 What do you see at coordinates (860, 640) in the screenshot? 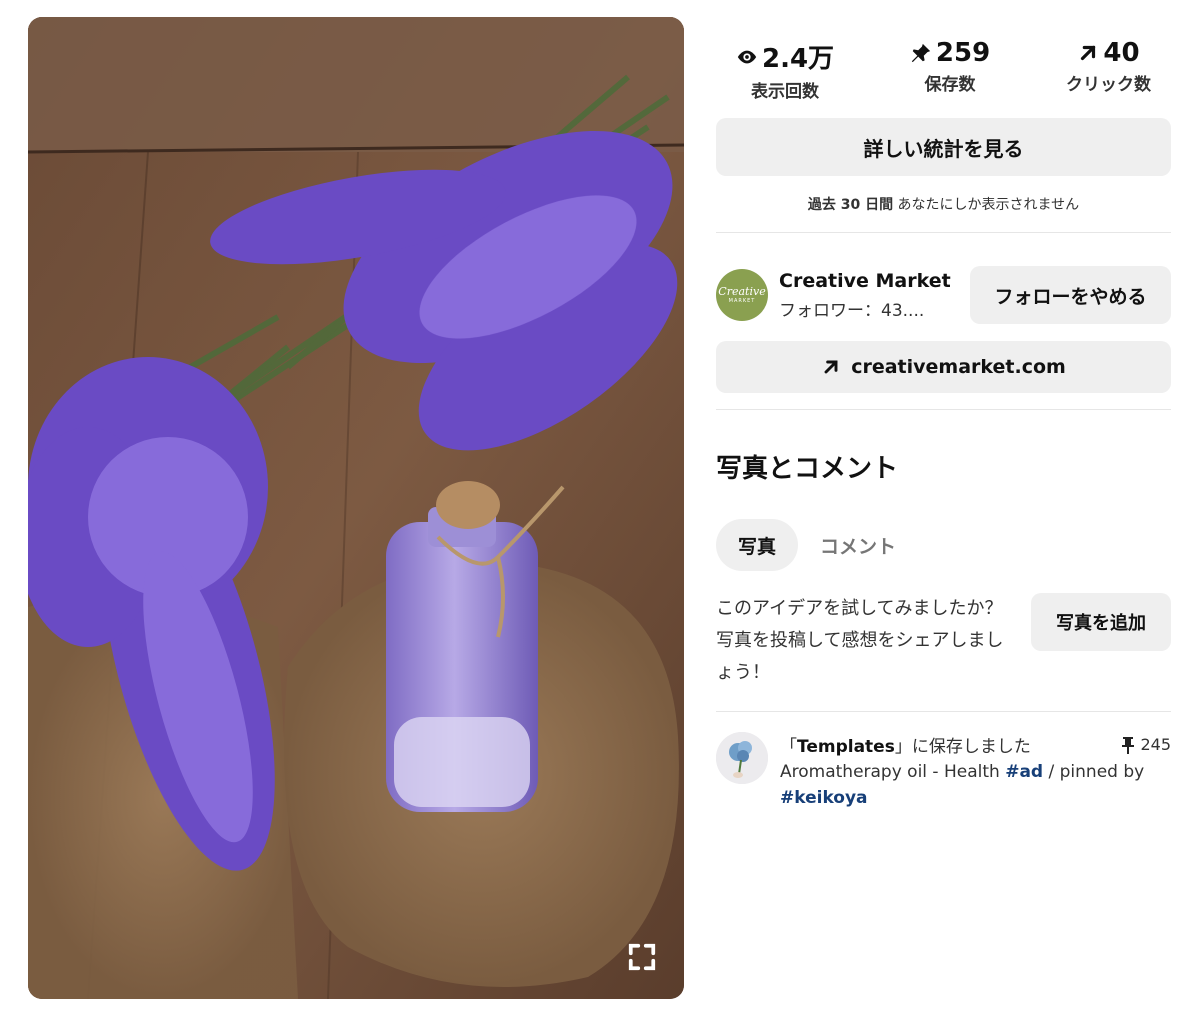
I see `try-it-prompt: このアイデアを試してみましたか？写真を投稿して感想をシェアしましょう！` at bounding box center [860, 640].